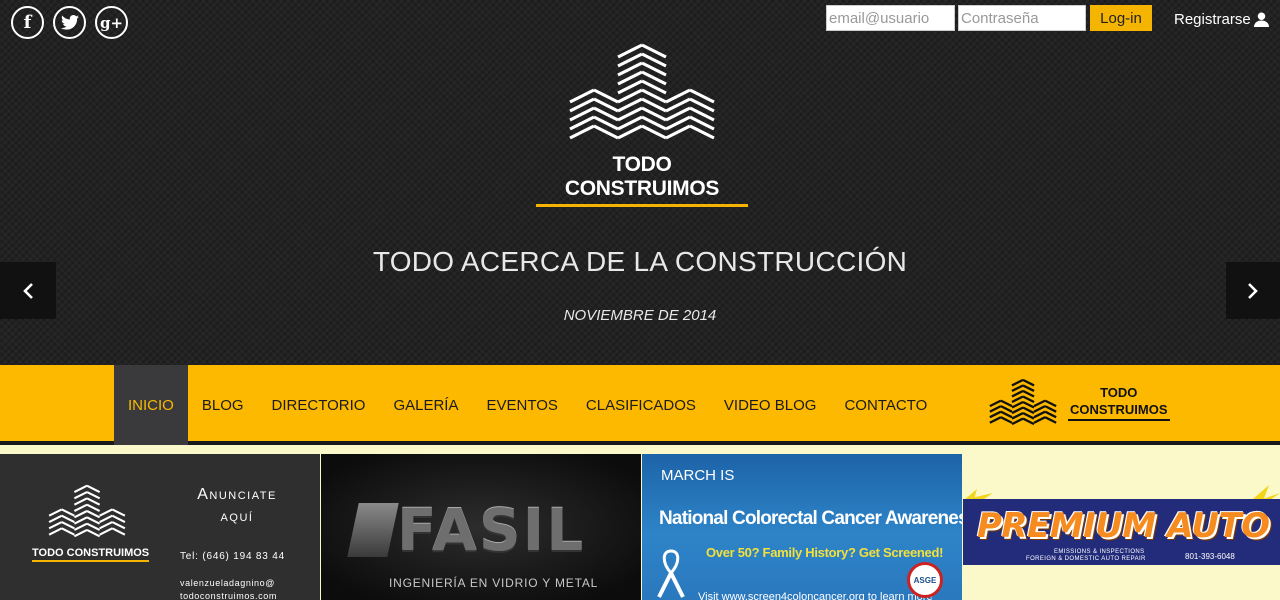 This screenshot has width=1280, height=600. What do you see at coordinates (640, 315) in the screenshot?
I see `slide-date: NOVIEMBRE DE 2014` at bounding box center [640, 315].